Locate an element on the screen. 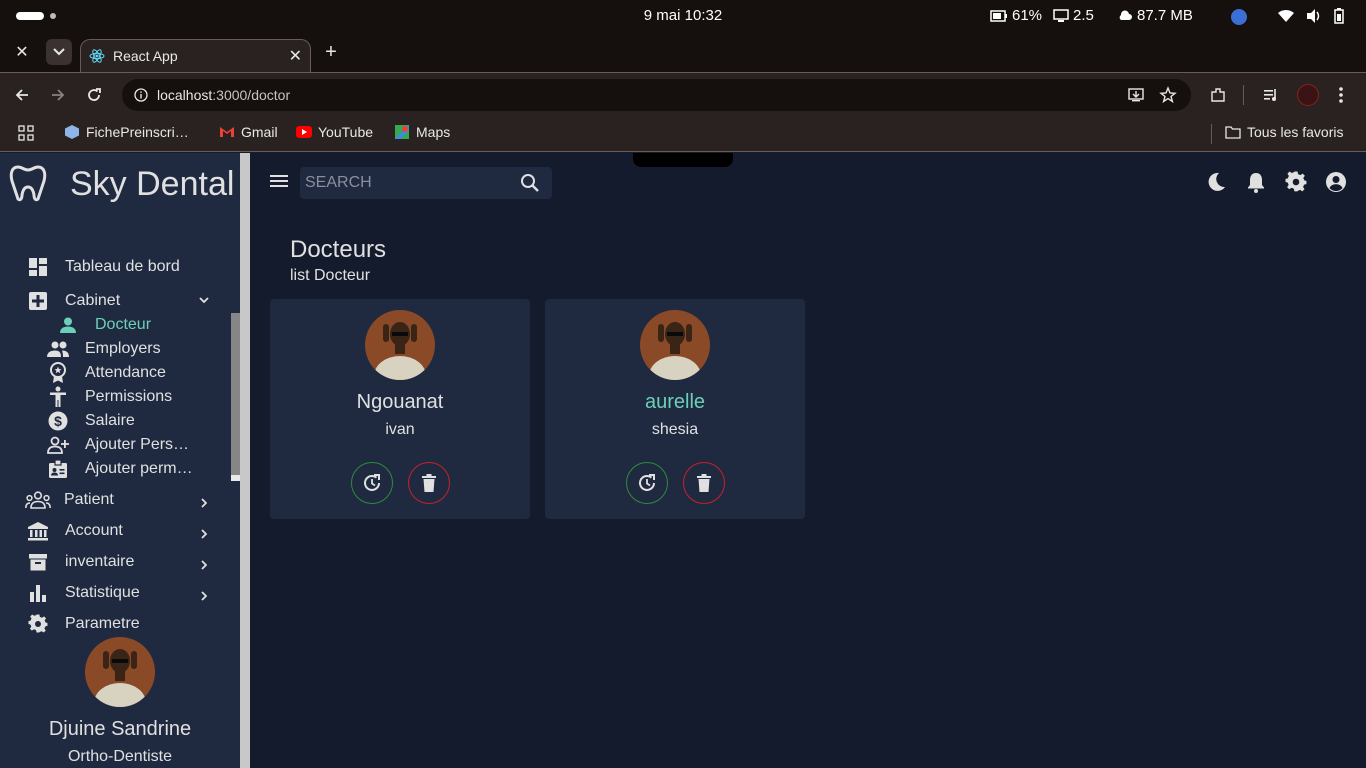 The width and height of the screenshot is (1366, 768). archive-icon is located at coordinates (38, 562).